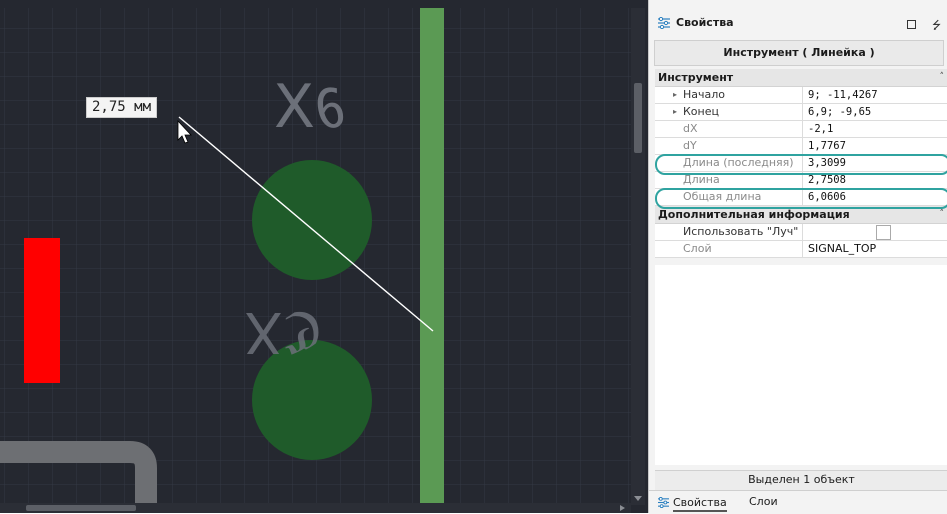 This screenshot has width=947, height=514. Describe the element at coordinates (638, 498) in the screenshot. I see `scroll-down-arrow-icon` at that location.